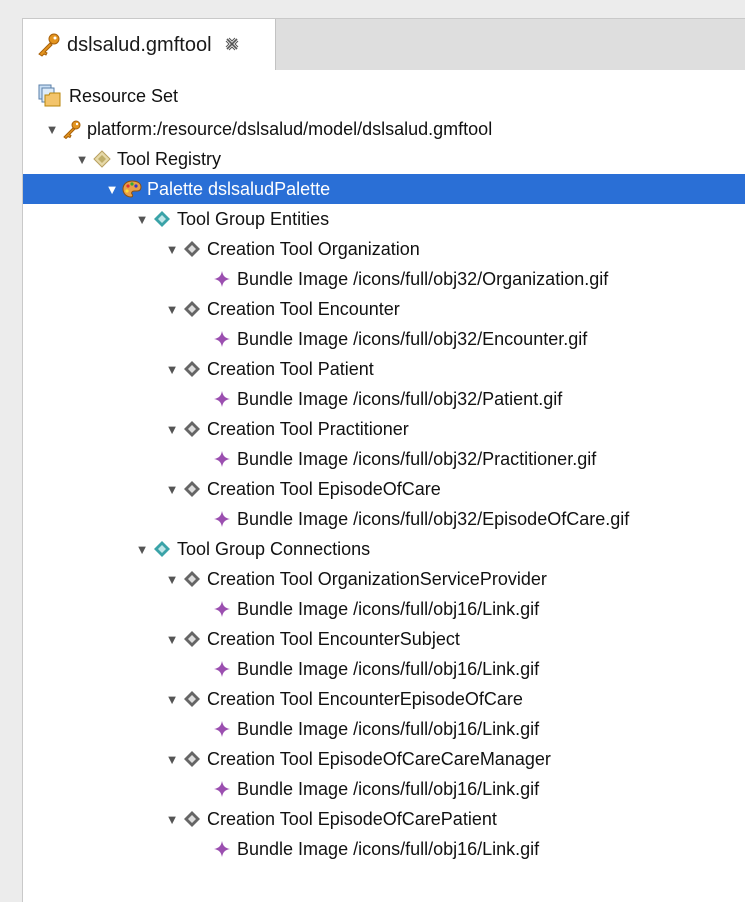  What do you see at coordinates (239, 188) in the screenshot?
I see `tree-node-label: Palette dslsaludPalette` at bounding box center [239, 188].